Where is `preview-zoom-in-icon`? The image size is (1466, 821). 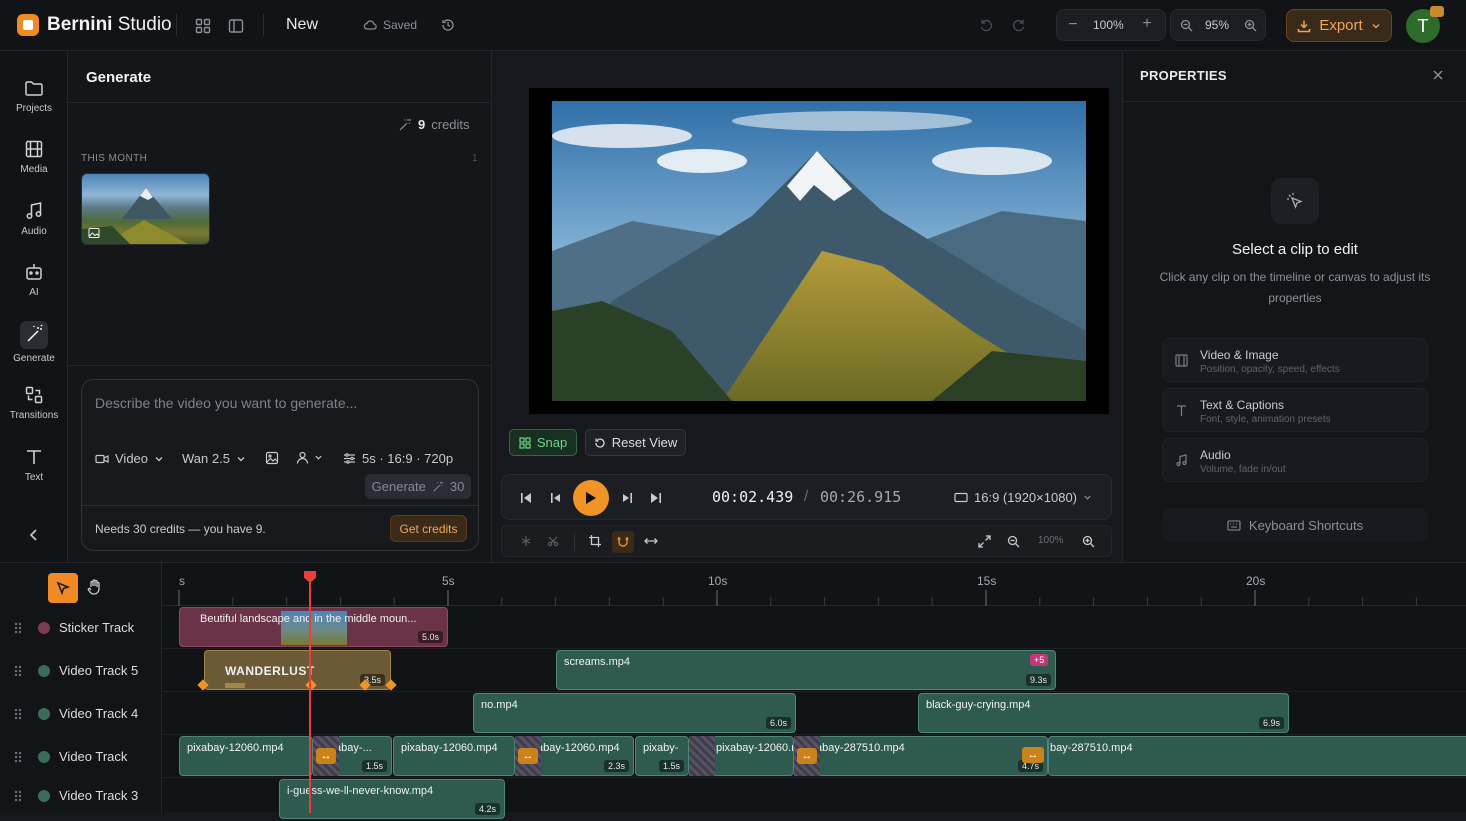 preview-zoom-in-icon is located at coordinates (1088, 541).